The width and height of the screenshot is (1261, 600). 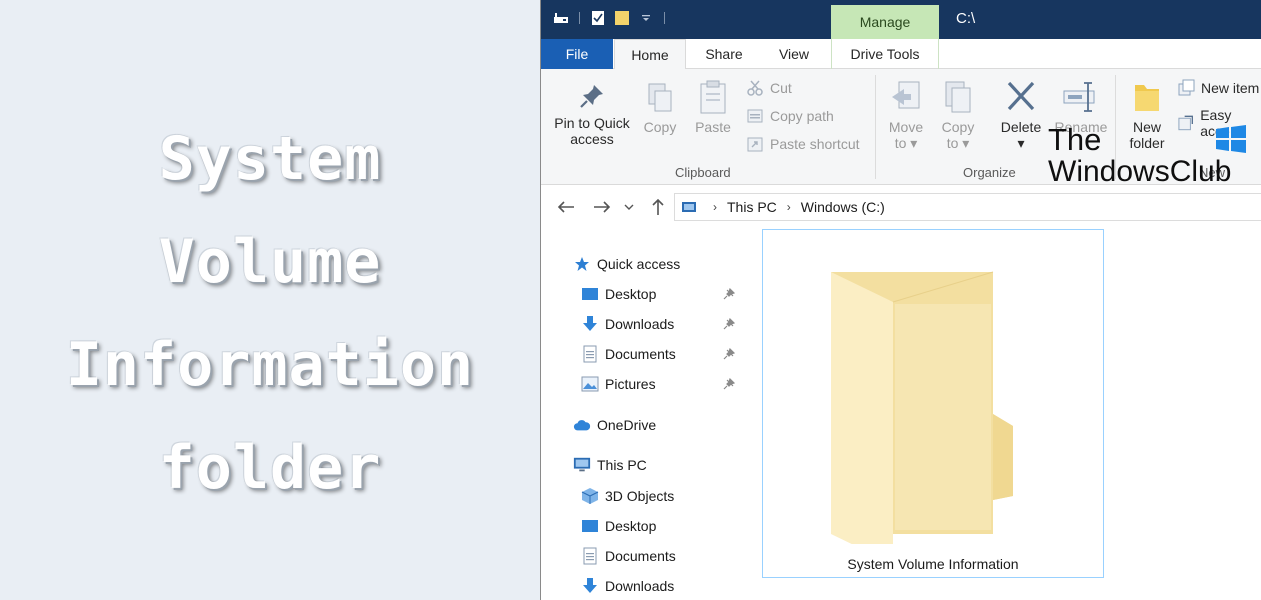 I want to click on tab-drive-tools: Drive Tools, so click(x=885, y=54).